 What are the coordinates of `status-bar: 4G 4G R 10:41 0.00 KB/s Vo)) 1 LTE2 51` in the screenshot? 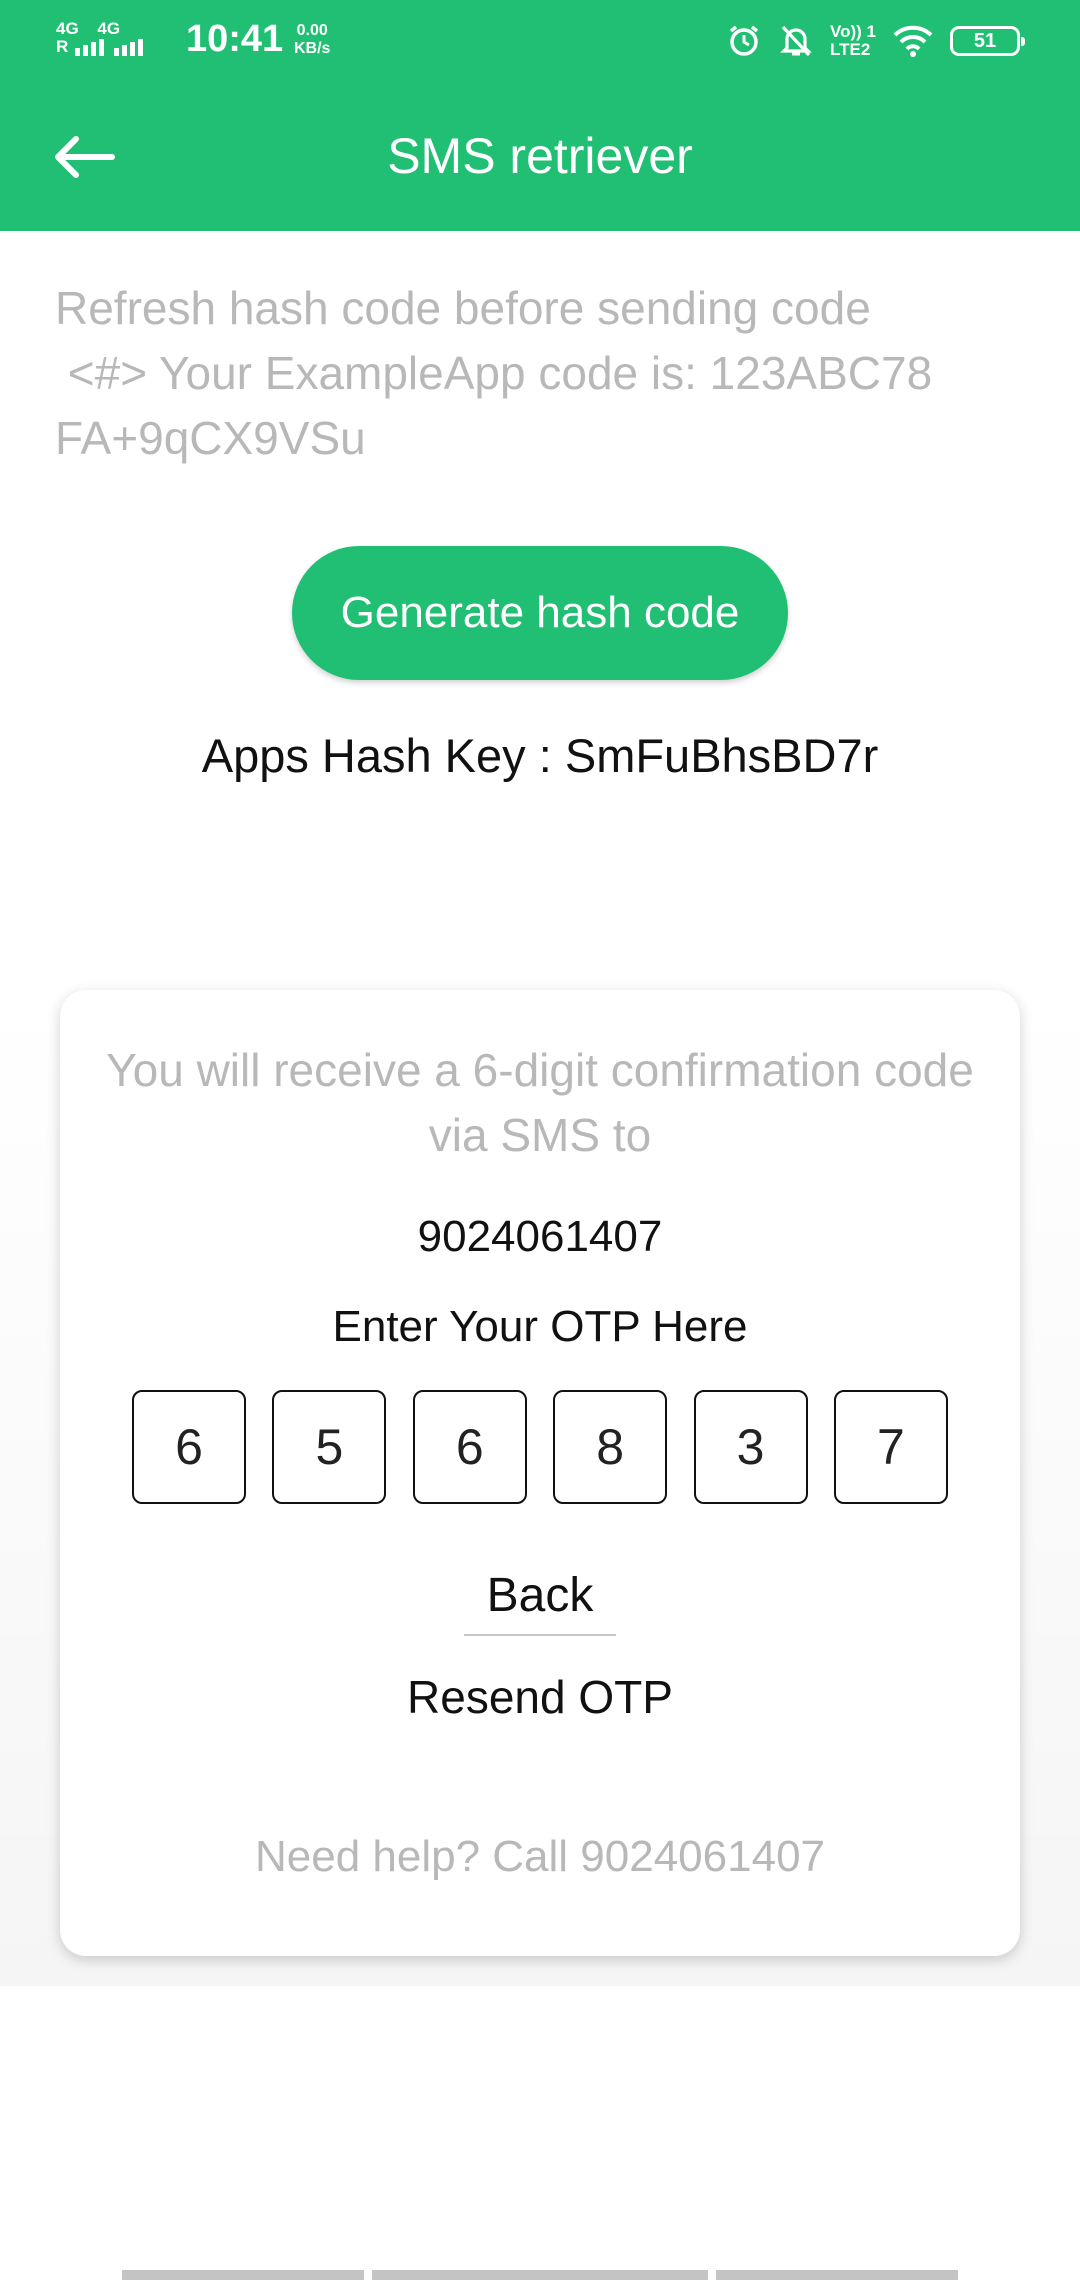 It's located at (540, 41).